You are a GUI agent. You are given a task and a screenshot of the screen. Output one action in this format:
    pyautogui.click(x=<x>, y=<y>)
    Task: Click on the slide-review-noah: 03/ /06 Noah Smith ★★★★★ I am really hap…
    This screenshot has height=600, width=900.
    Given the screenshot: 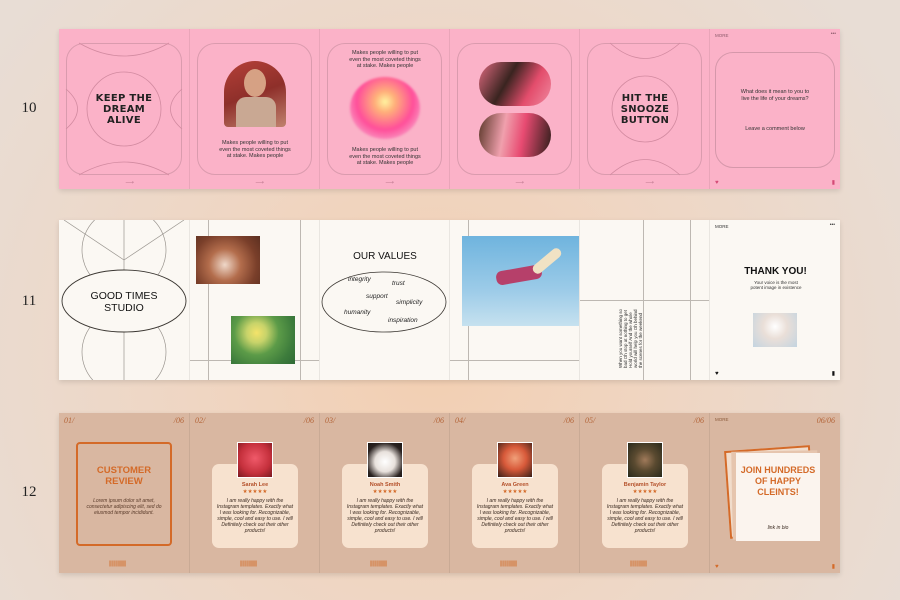 What is the action you would take?
    pyautogui.click(x=384, y=493)
    